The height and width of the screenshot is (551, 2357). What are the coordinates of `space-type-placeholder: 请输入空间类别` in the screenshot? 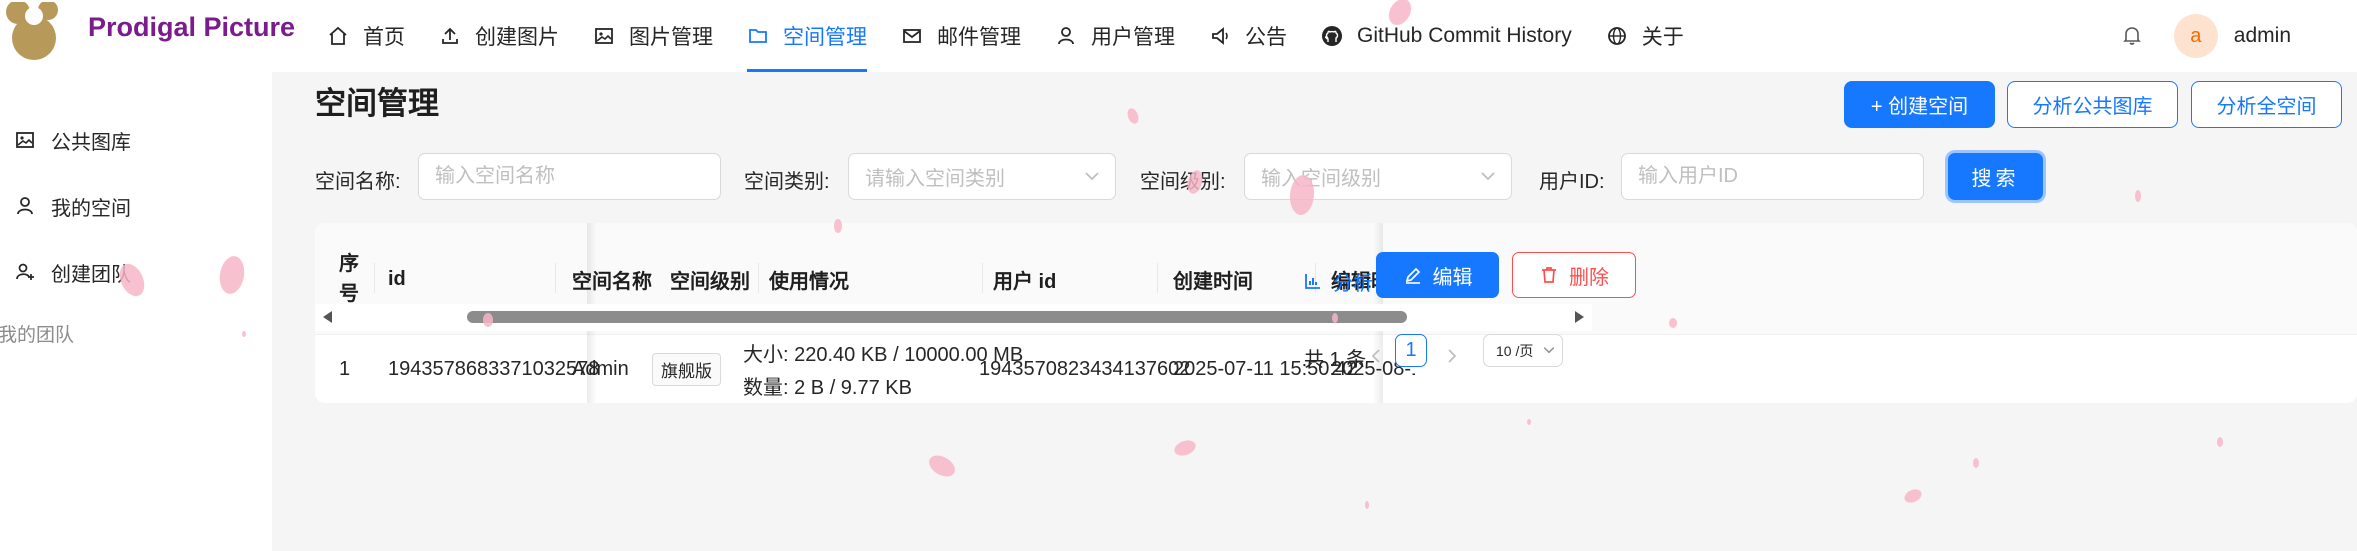 It's located at (935, 179).